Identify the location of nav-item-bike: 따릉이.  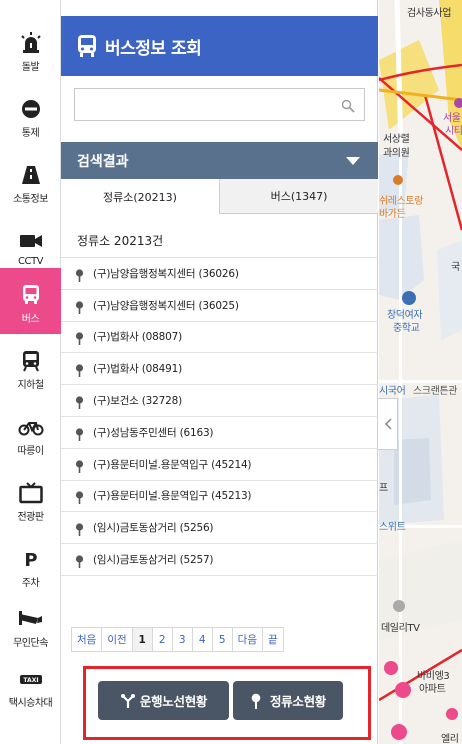
(30, 433).